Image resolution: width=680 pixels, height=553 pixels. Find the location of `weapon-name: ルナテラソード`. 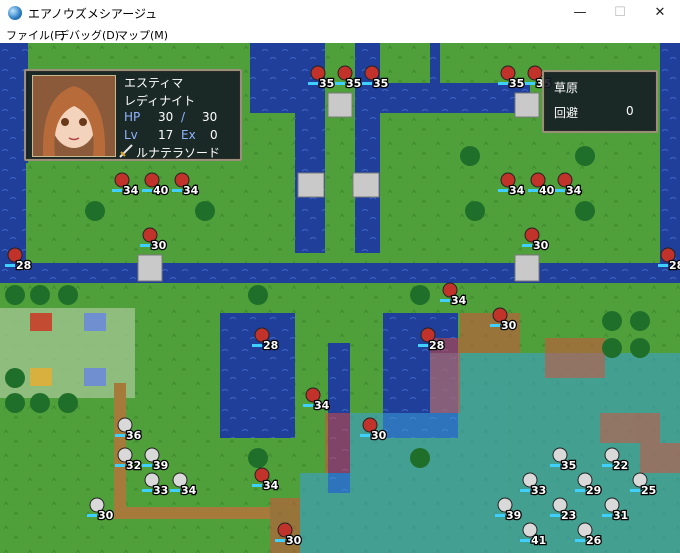

weapon-name: ルナテラソード is located at coordinates (178, 153).